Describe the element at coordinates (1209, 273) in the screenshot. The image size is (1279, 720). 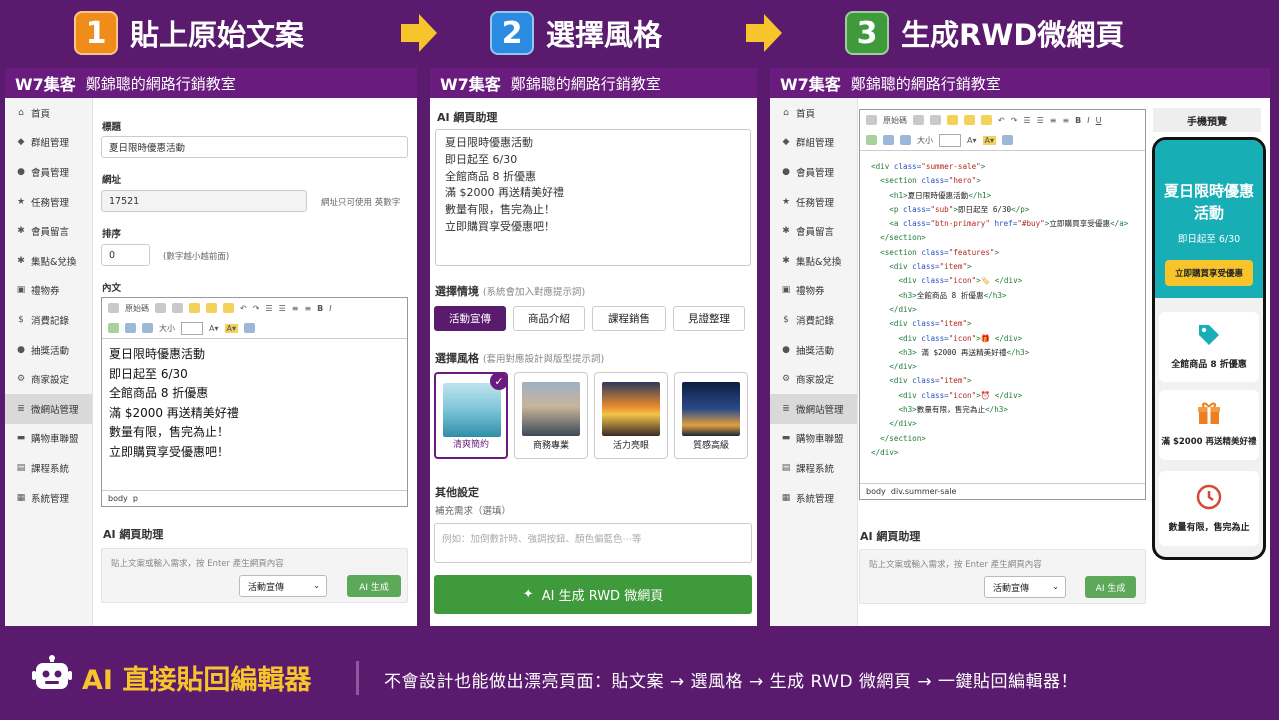
I see `preview-buy-button: 立即購買享受優惠` at that location.